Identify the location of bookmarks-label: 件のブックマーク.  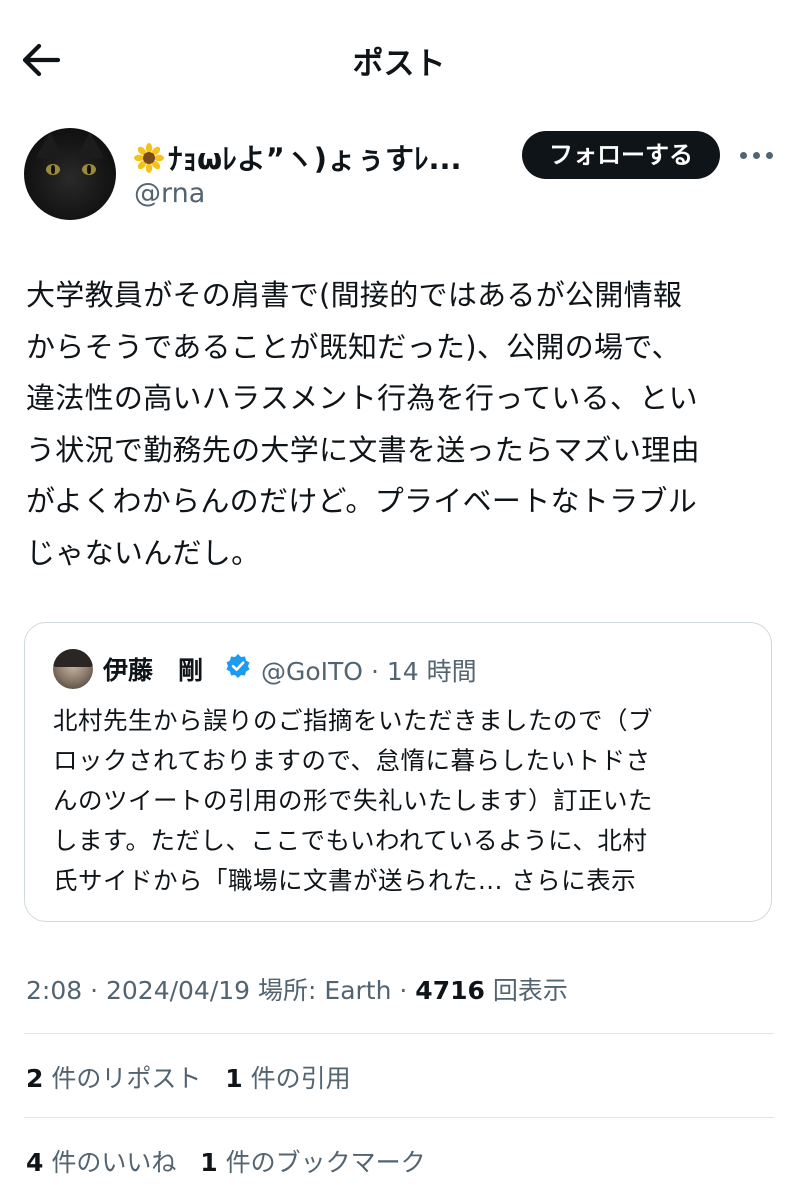
(325, 1162).